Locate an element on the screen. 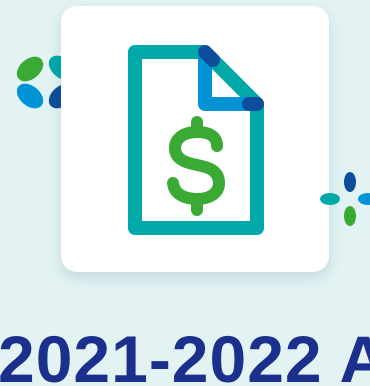  document-fold-navy is located at coordinates (209, 56).